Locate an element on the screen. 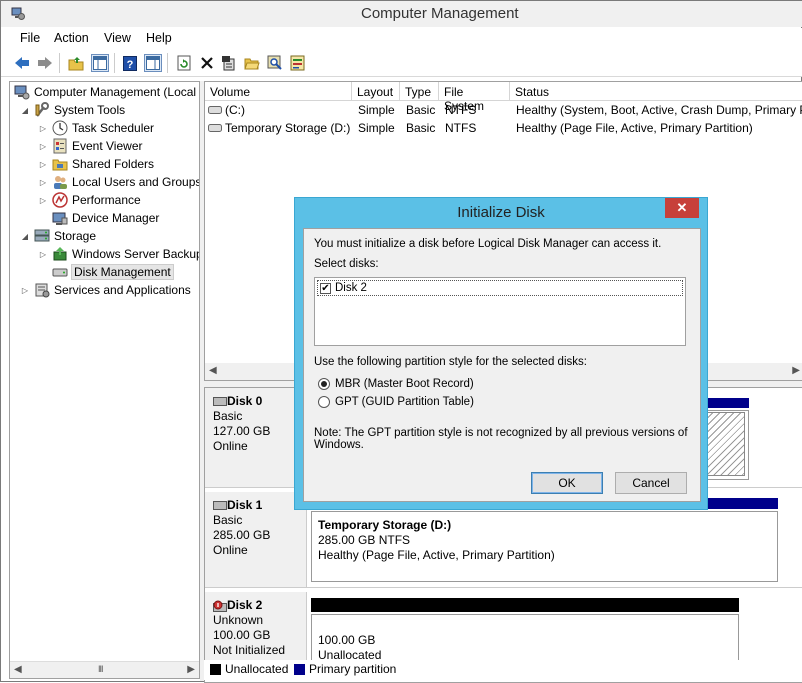  partition-size: 285.00 GB NTFS is located at coordinates (364, 540).